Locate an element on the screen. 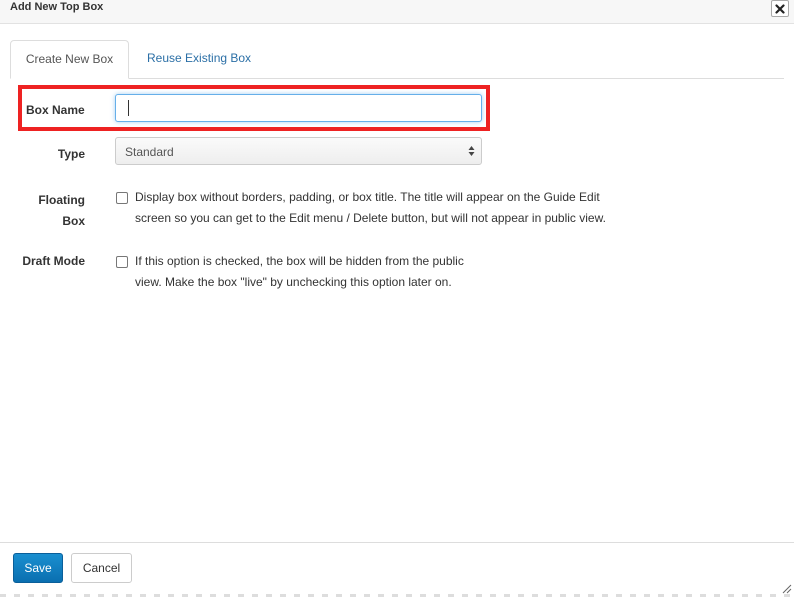  dialog-title: Add New Top Box is located at coordinates (57, 7).